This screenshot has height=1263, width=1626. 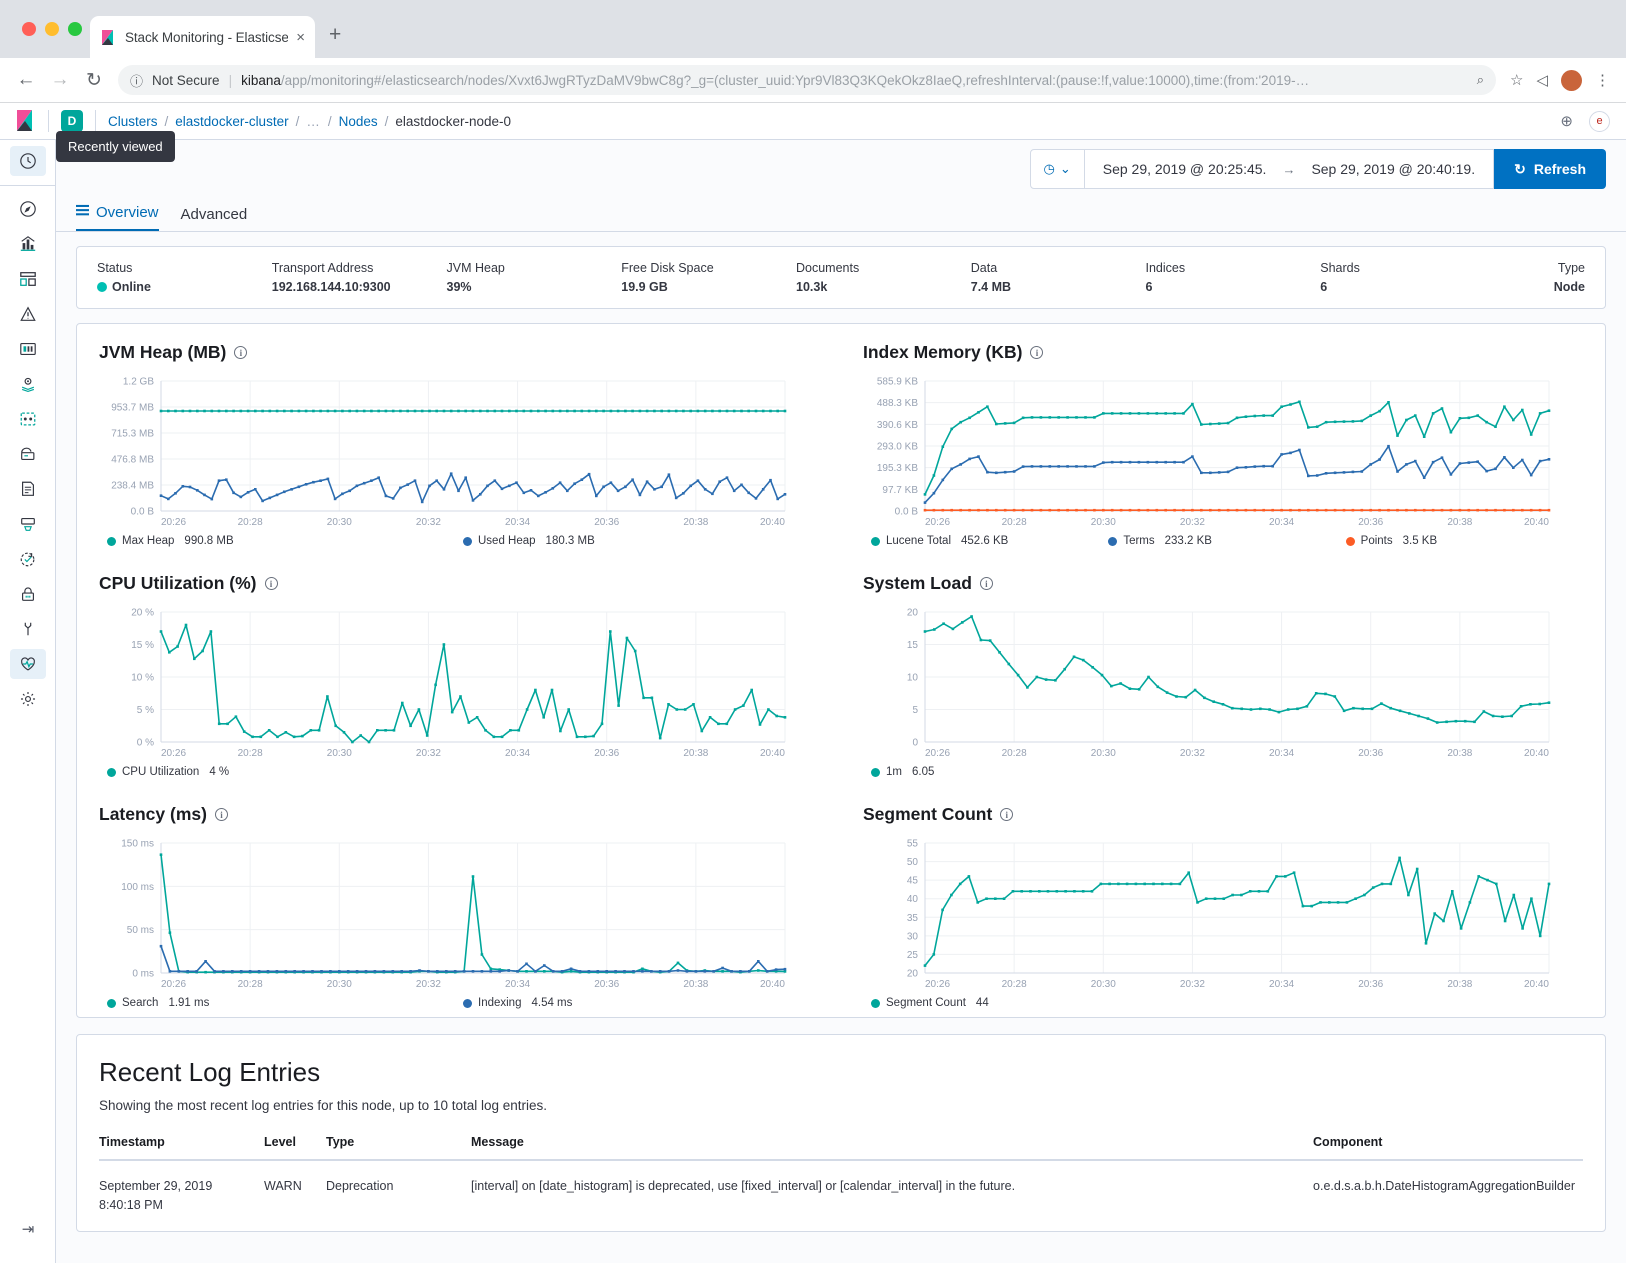 What do you see at coordinates (143, 512) in the screenshot?
I see `svg-text: 0.0 B` at bounding box center [143, 512].